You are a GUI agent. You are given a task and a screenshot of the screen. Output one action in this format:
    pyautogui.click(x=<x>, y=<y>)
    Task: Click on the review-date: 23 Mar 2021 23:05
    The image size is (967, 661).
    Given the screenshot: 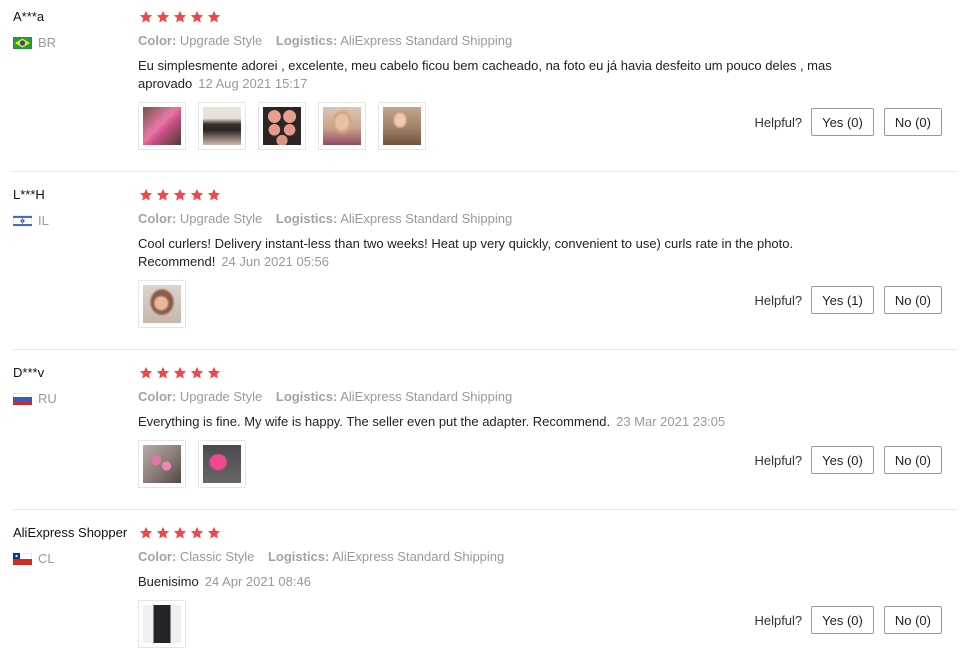 What is the action you would take?
    pyautogui.click(x=671, y=421)
    